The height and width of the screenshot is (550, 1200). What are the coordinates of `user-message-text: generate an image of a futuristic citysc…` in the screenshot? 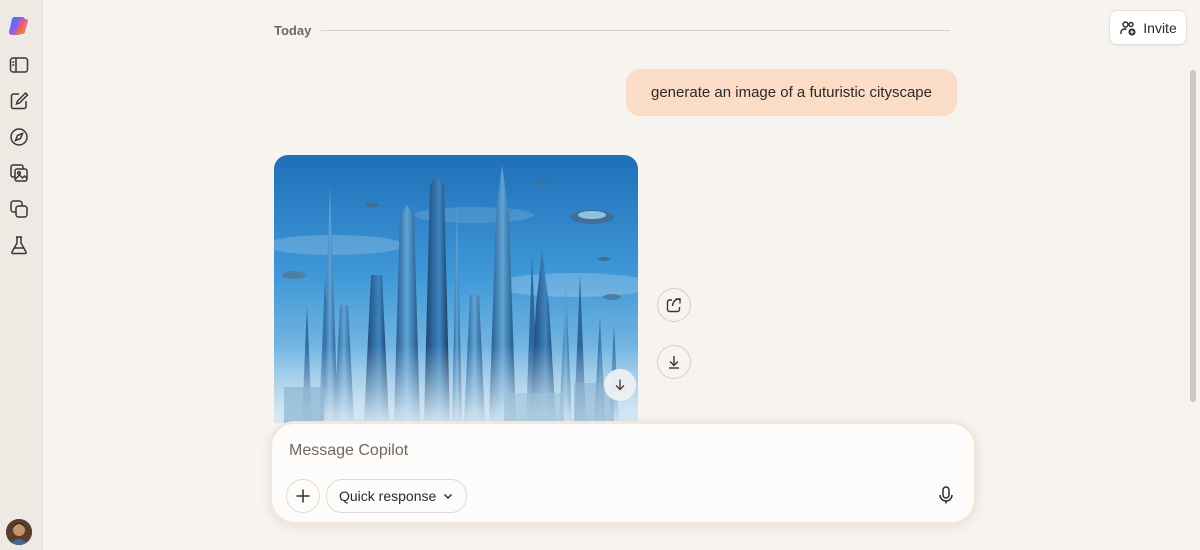 It's located at (791, 92).